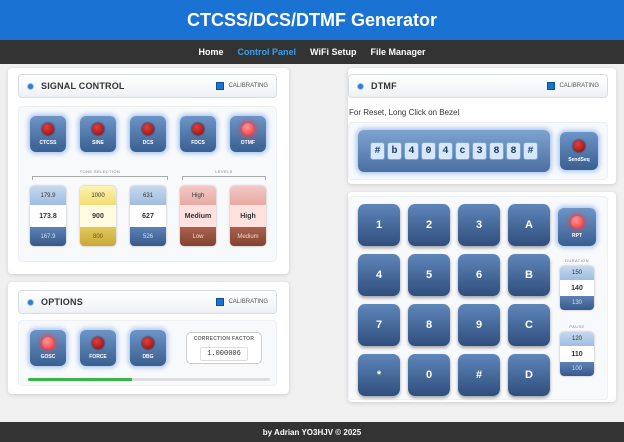  I want to click on footer-text: by Adrian YO3HJV © 2025, so click(312, 432).